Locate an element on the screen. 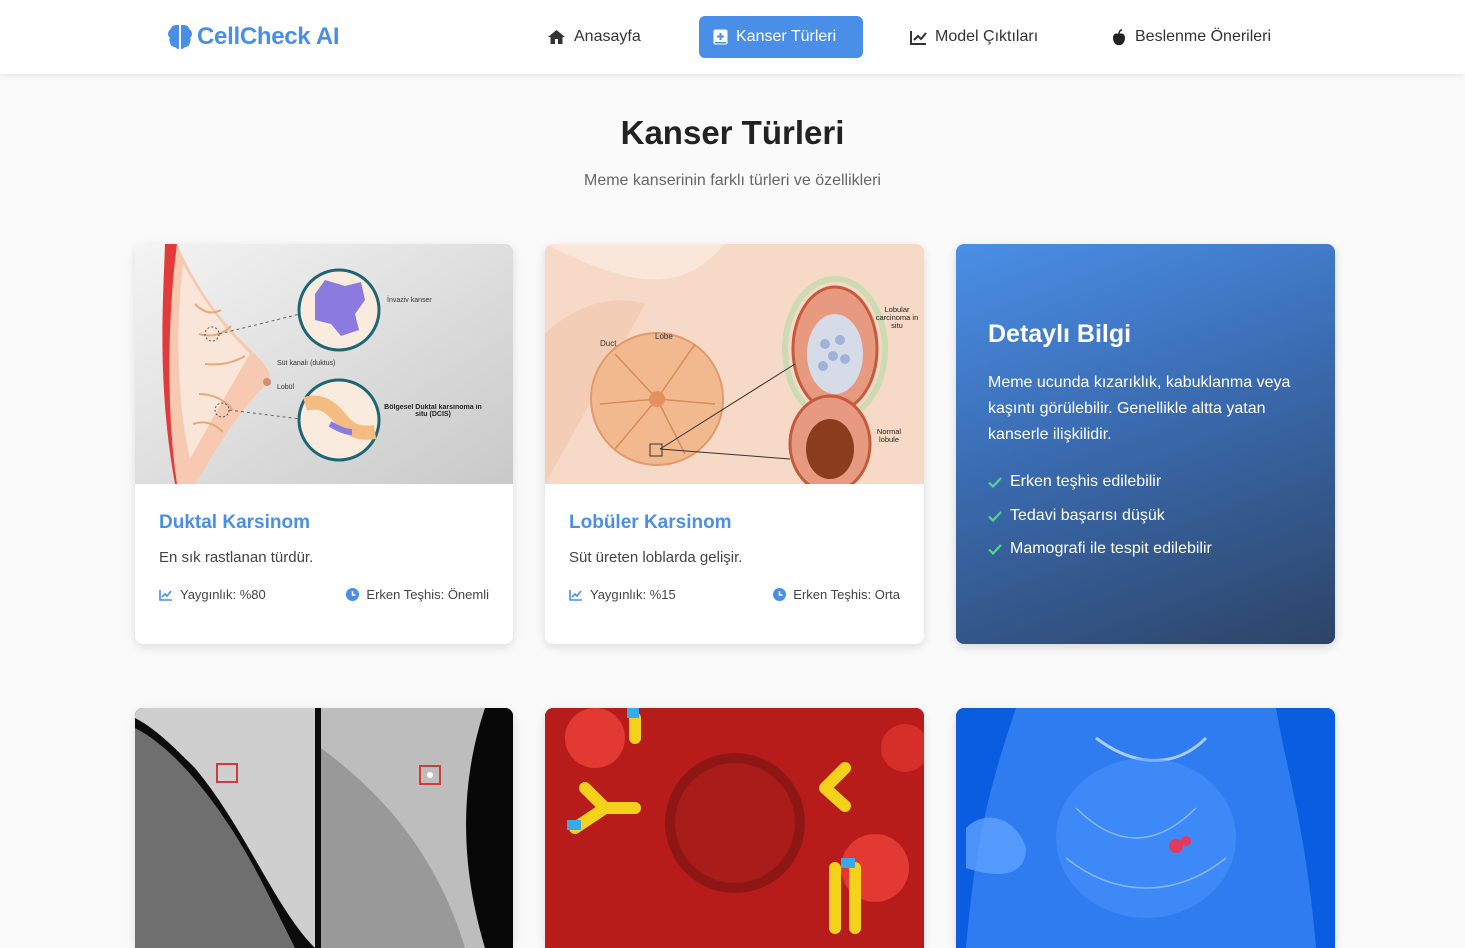 The height and width of the screenshot is (948, 1465). card-immunotherapy is located at coordinates (734, 828).